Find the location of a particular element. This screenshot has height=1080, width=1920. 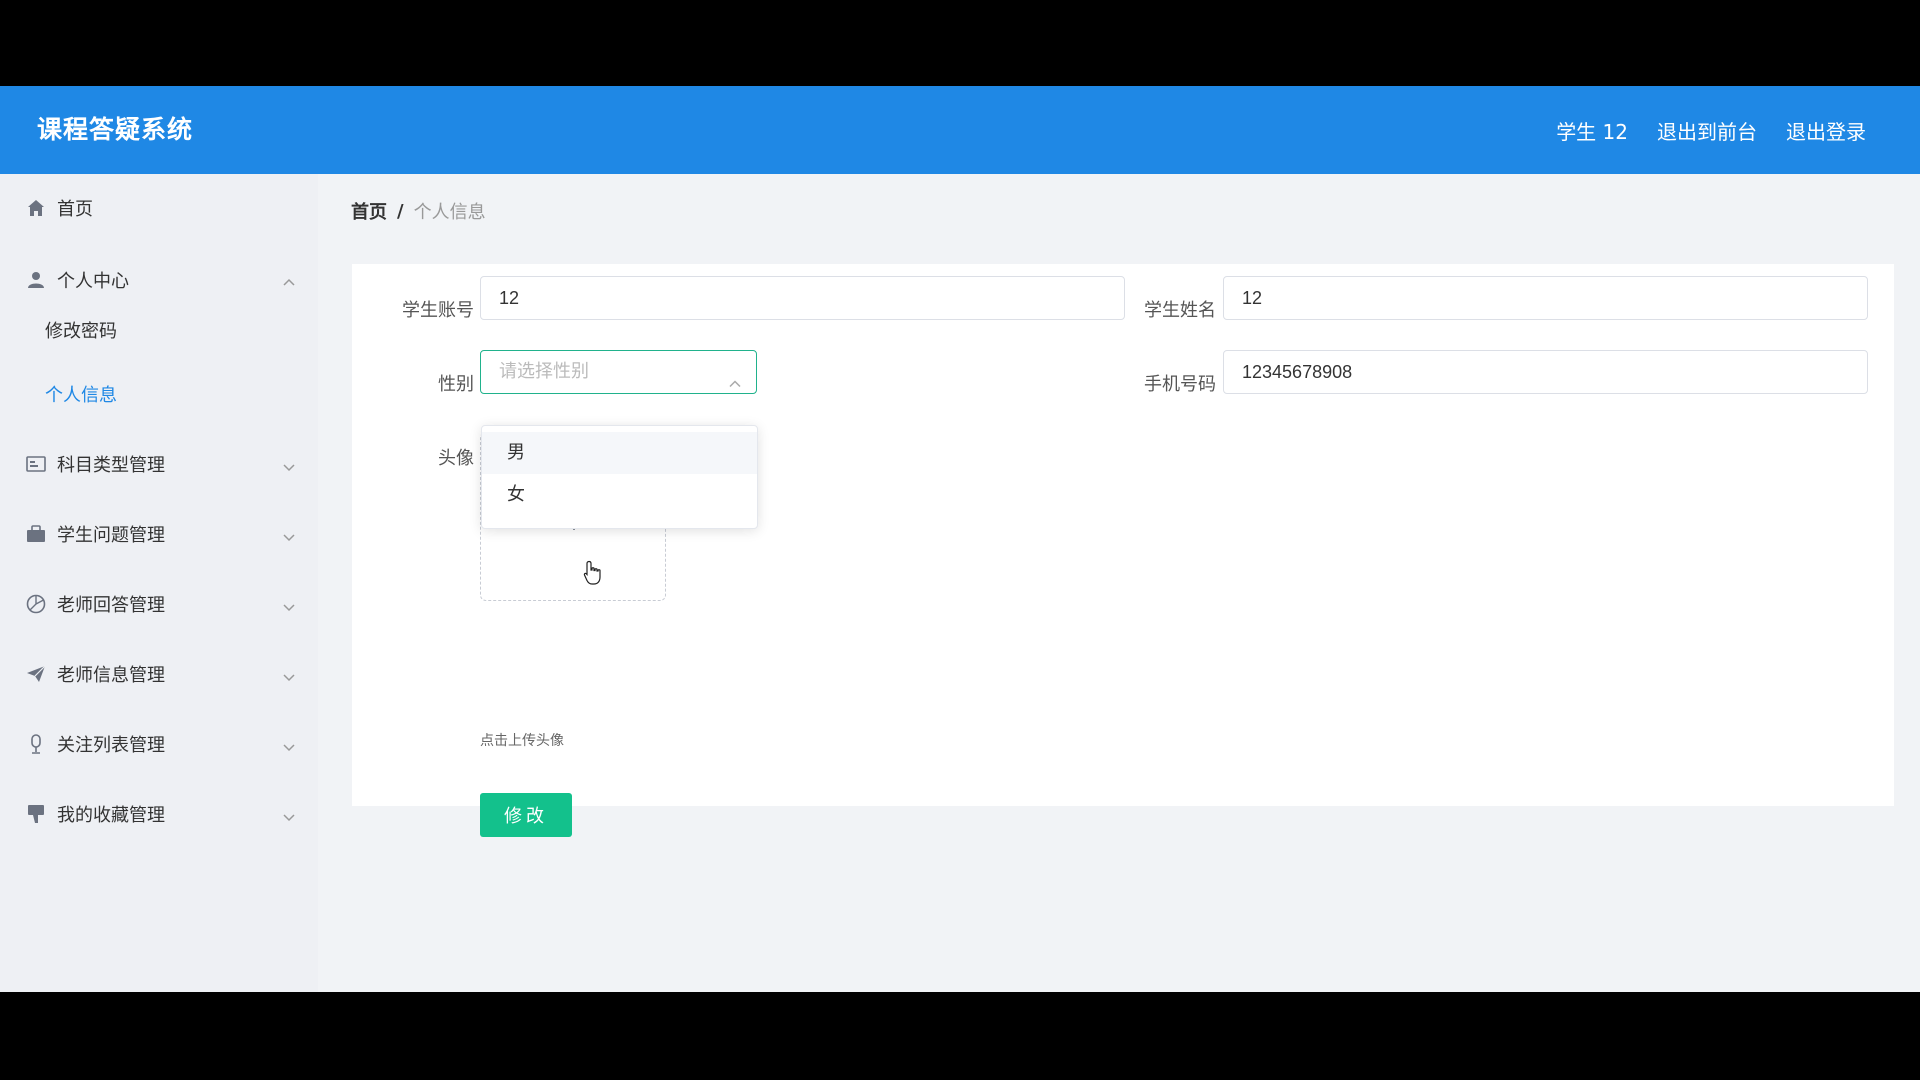

submit-button: 修改 is located at coordinates (526, 815).